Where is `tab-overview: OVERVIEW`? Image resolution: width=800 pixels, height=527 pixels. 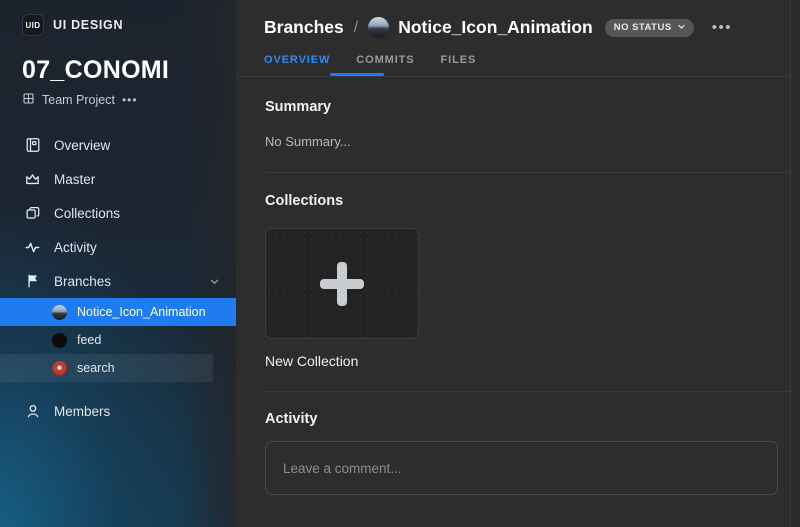 tab-overview: OVERVIEW is located at coordinates (297, 65).